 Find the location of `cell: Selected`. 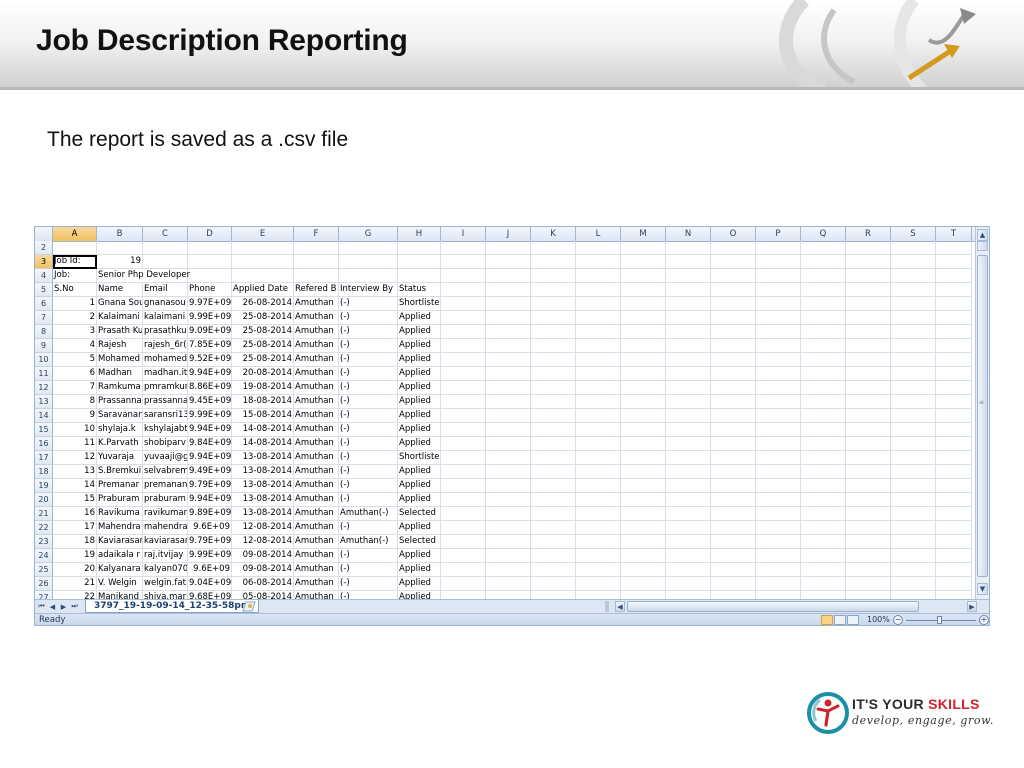

cell: Selected is located at coordinates (419, 542).